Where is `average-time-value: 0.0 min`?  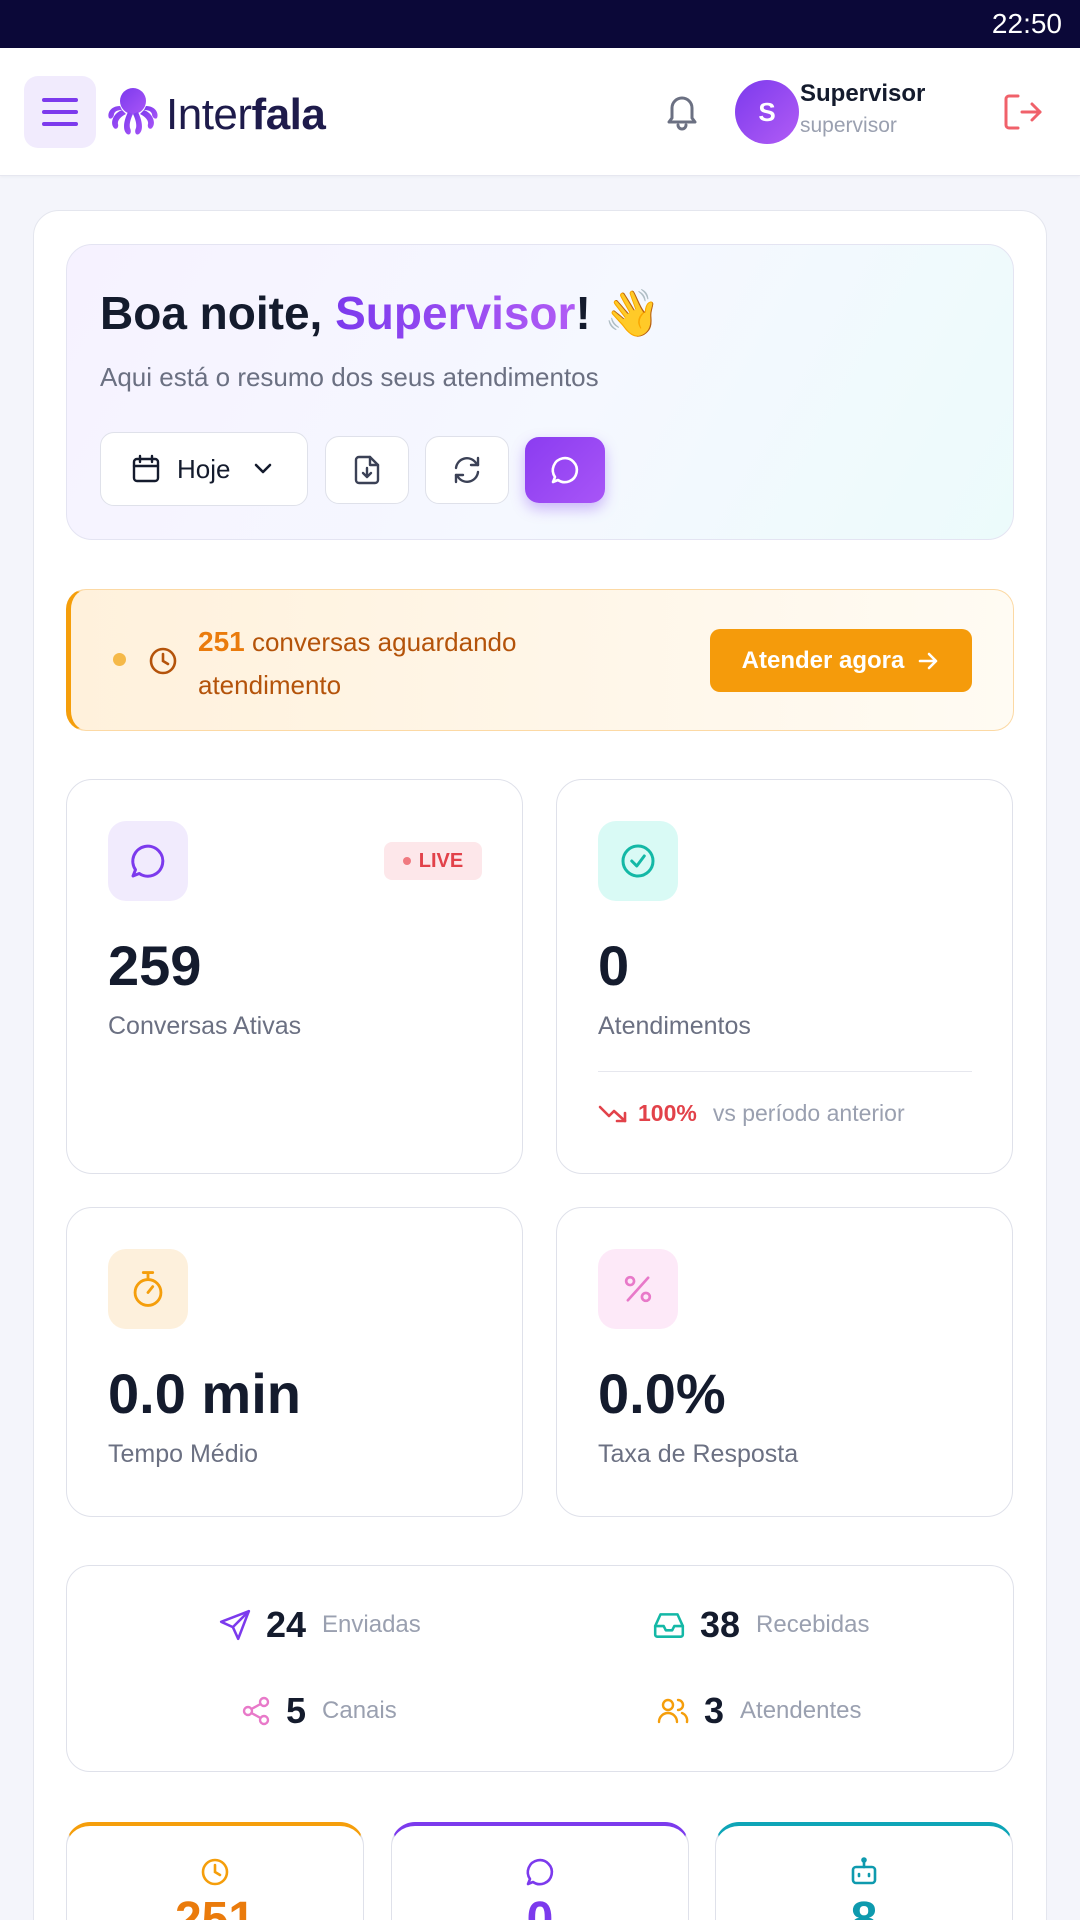 average-time-value: 0.0 min is located at coordinates (204, 1393).